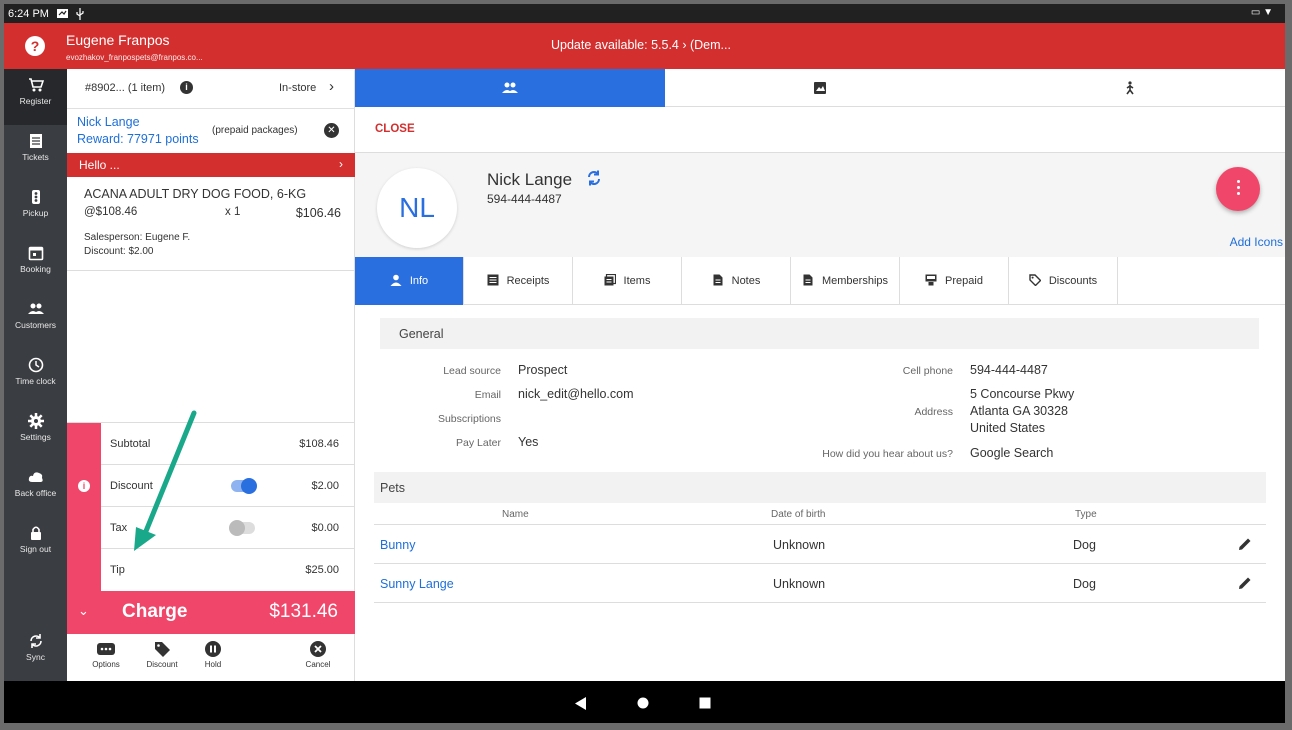  What do you see at coordinates (111, 212) in the screenshot?
I see `item-unit-price: @$108.46` at bounding box center [111, 212].